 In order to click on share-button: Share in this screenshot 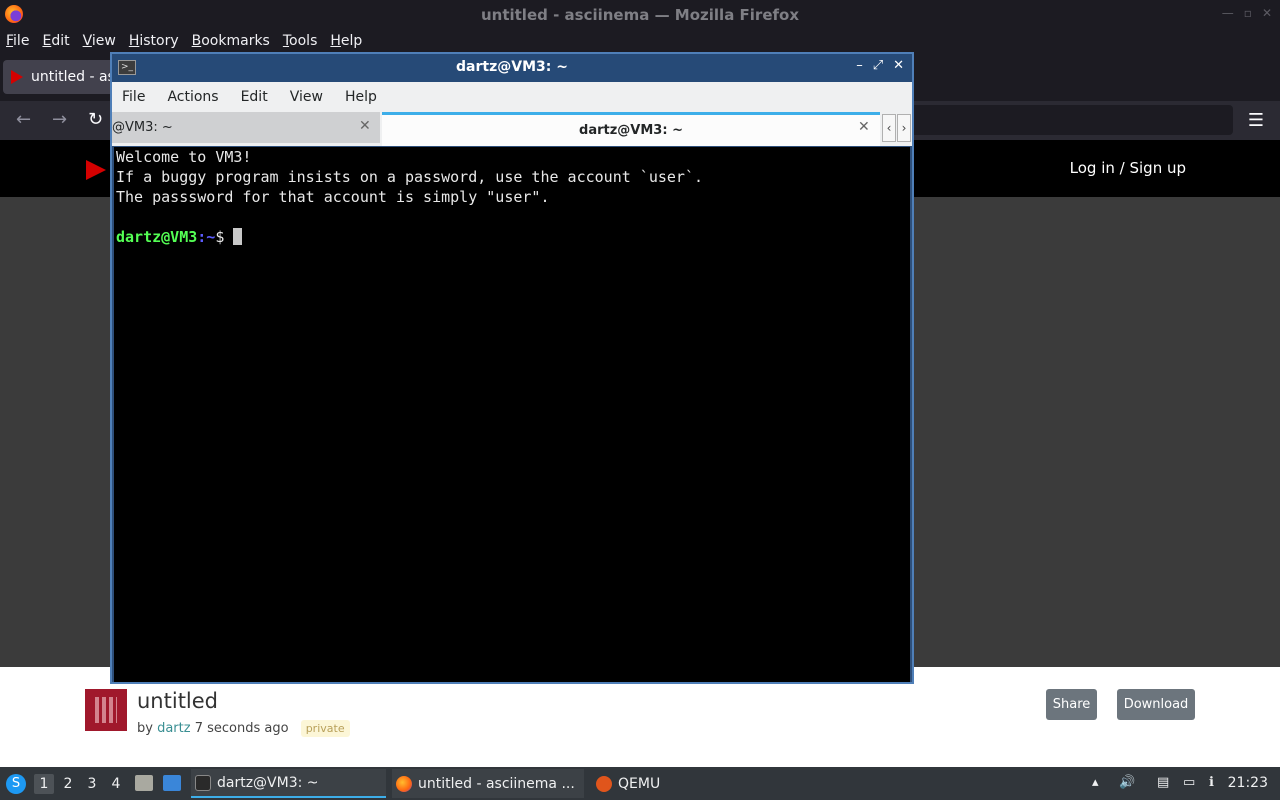, I will do `click(1071, 704)`.